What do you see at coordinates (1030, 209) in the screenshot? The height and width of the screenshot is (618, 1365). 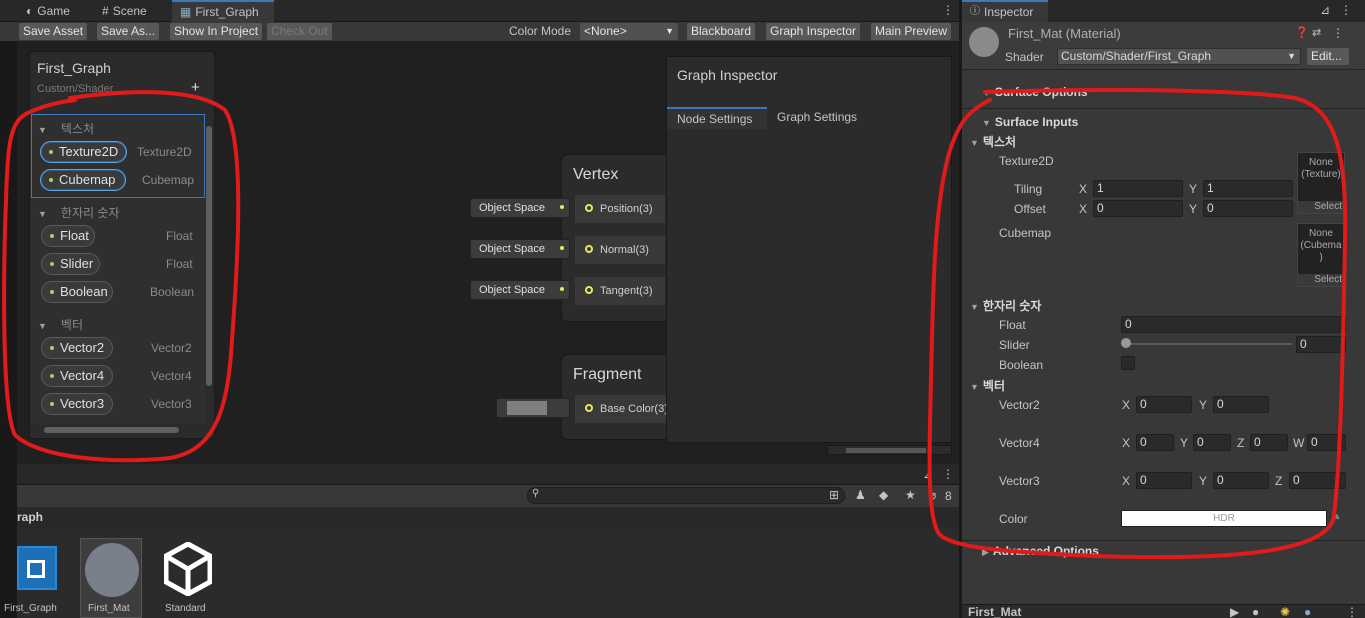 I see `offset-label: Offset` at bounding box center [1030, 209].